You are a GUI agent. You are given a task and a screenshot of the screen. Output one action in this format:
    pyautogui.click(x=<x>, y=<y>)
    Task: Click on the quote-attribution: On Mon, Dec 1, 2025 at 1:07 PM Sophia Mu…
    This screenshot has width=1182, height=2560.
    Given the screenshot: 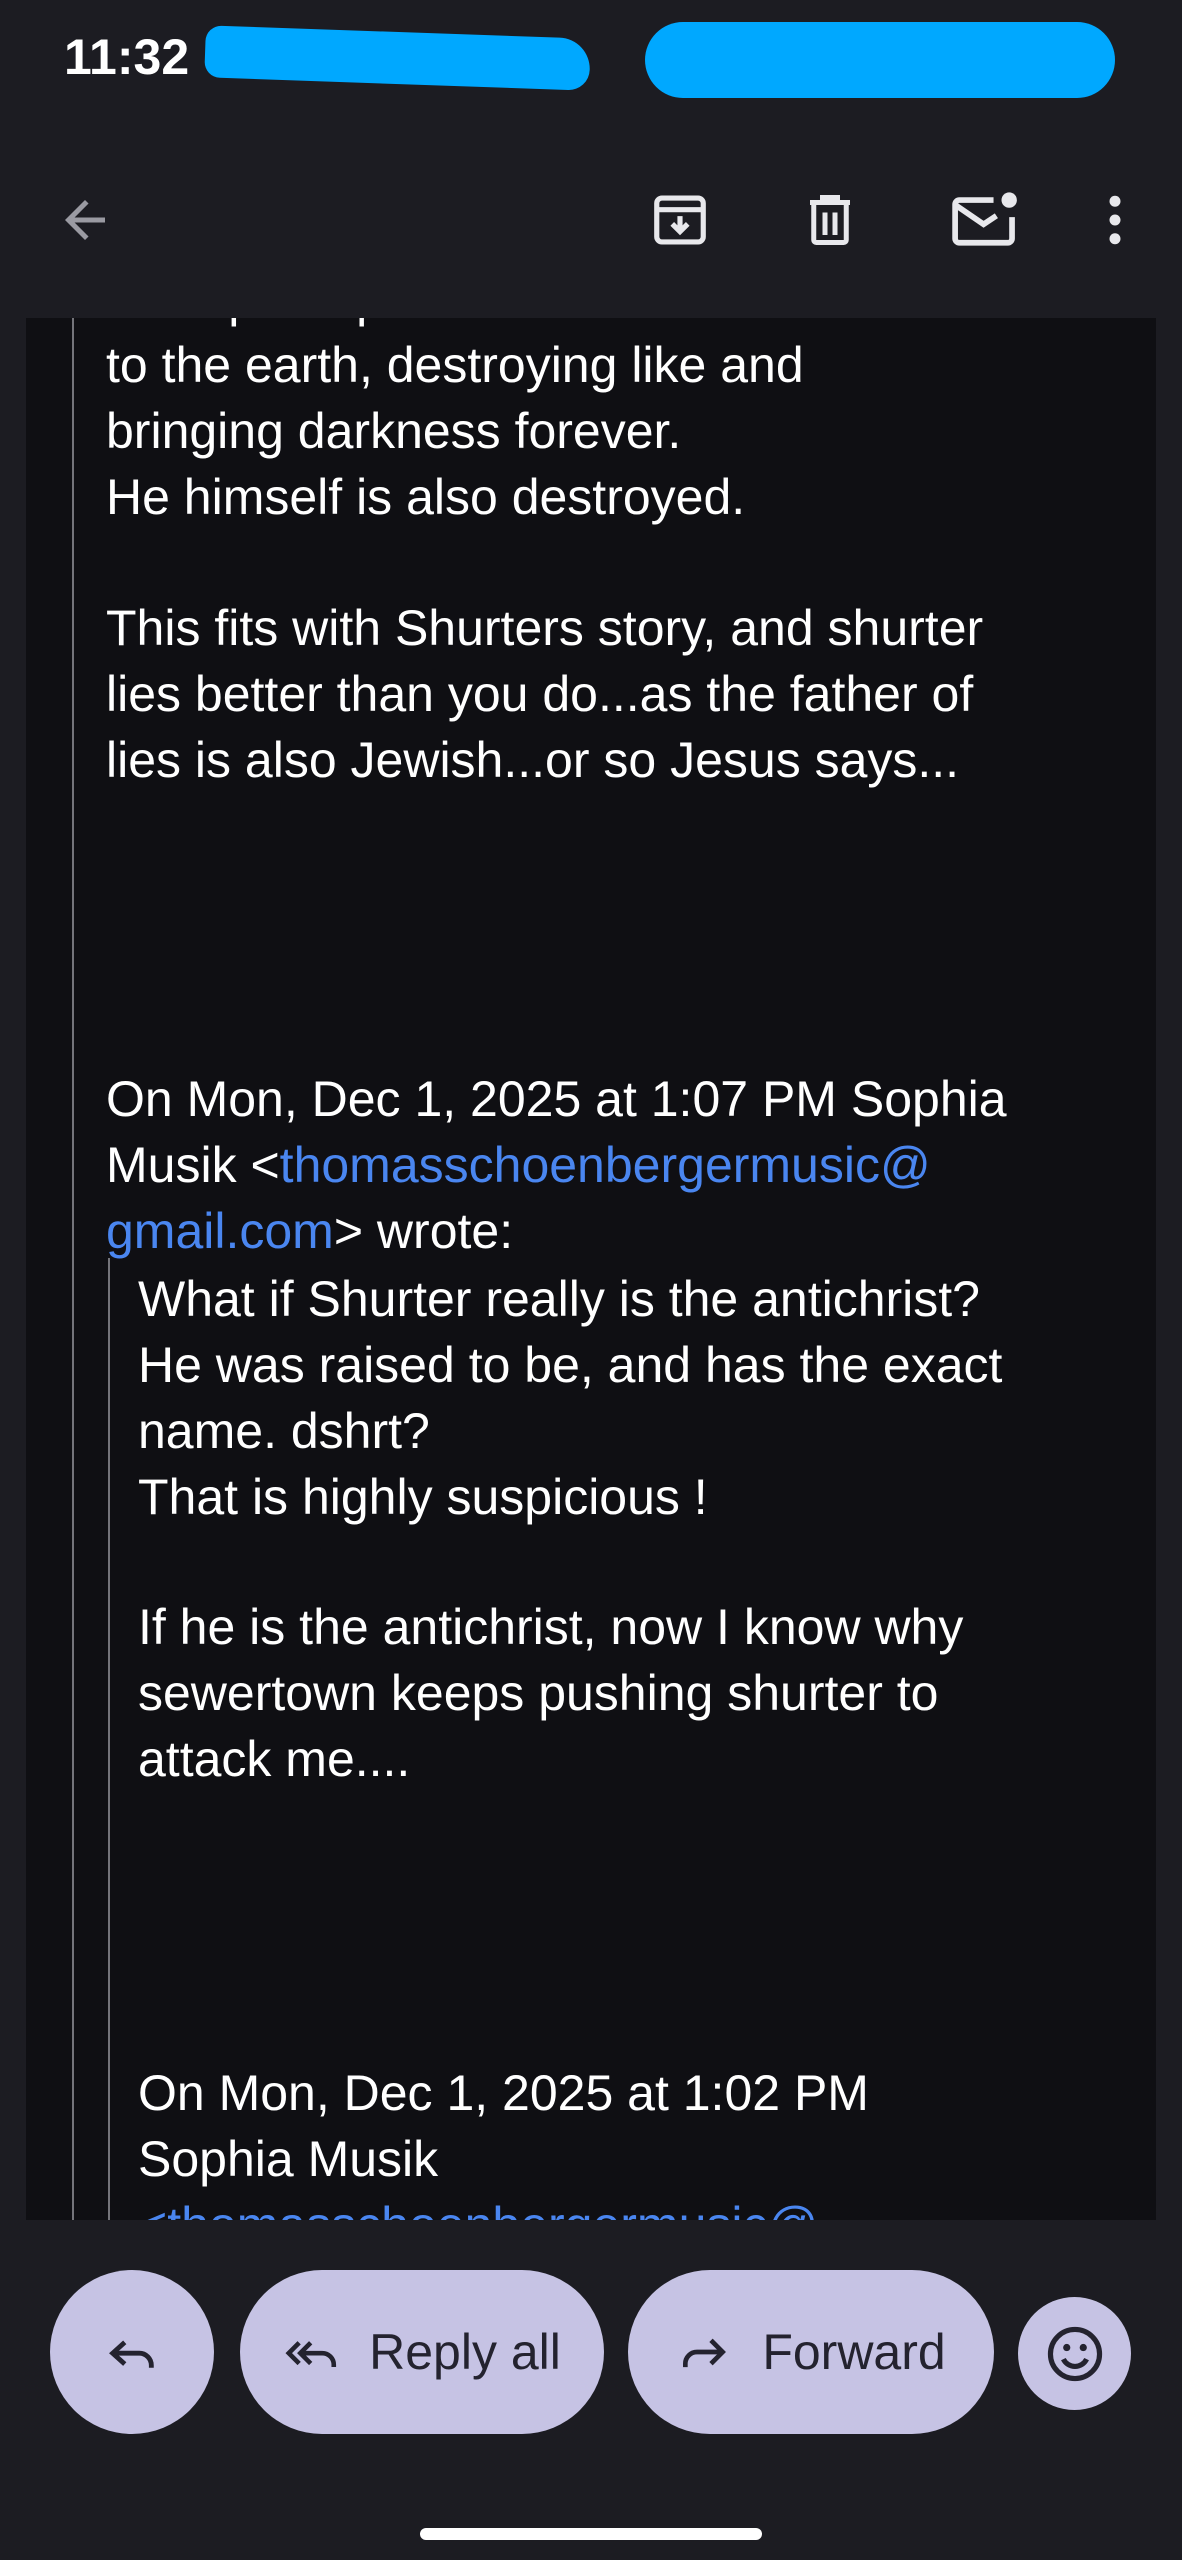 What is the action you would take?
    pyautogui.click(x=631, y=1165)
    